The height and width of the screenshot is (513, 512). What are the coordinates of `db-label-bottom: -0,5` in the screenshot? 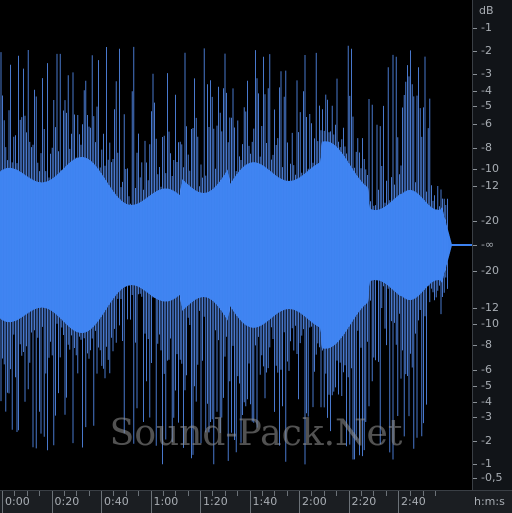 It's located at (492, 477).